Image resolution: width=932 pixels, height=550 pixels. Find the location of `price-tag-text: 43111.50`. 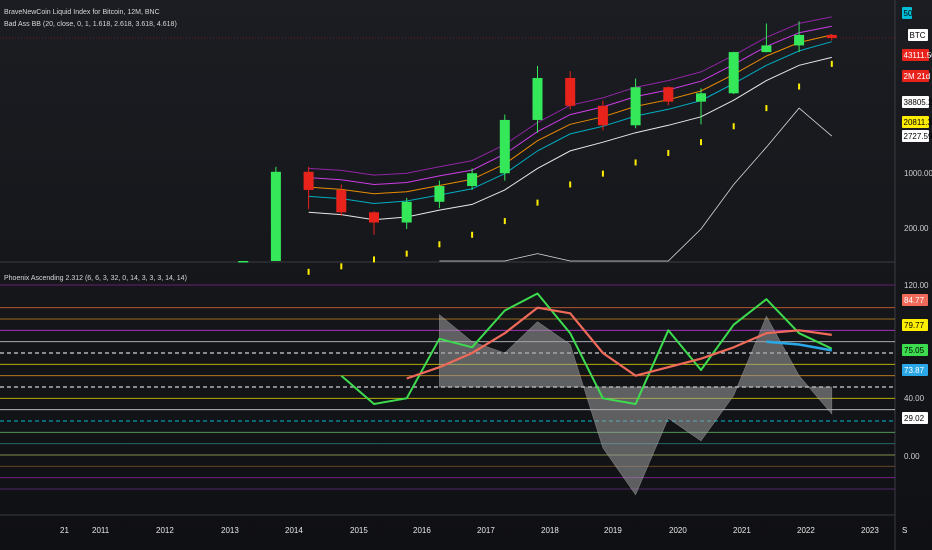

price-tag-text: 43111.50 is located at coordinates (918, 55).